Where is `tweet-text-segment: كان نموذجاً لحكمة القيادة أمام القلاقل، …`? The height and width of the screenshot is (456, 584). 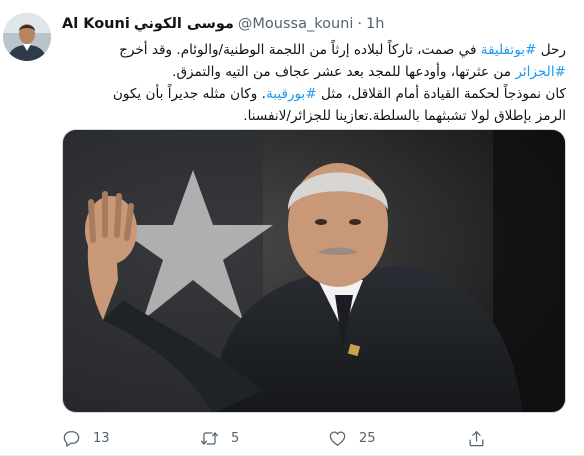
tweet-text-segment: كان نموذجاً لحكمة القيادة أمام القلاقل، … is located at coordinates (441, 94).